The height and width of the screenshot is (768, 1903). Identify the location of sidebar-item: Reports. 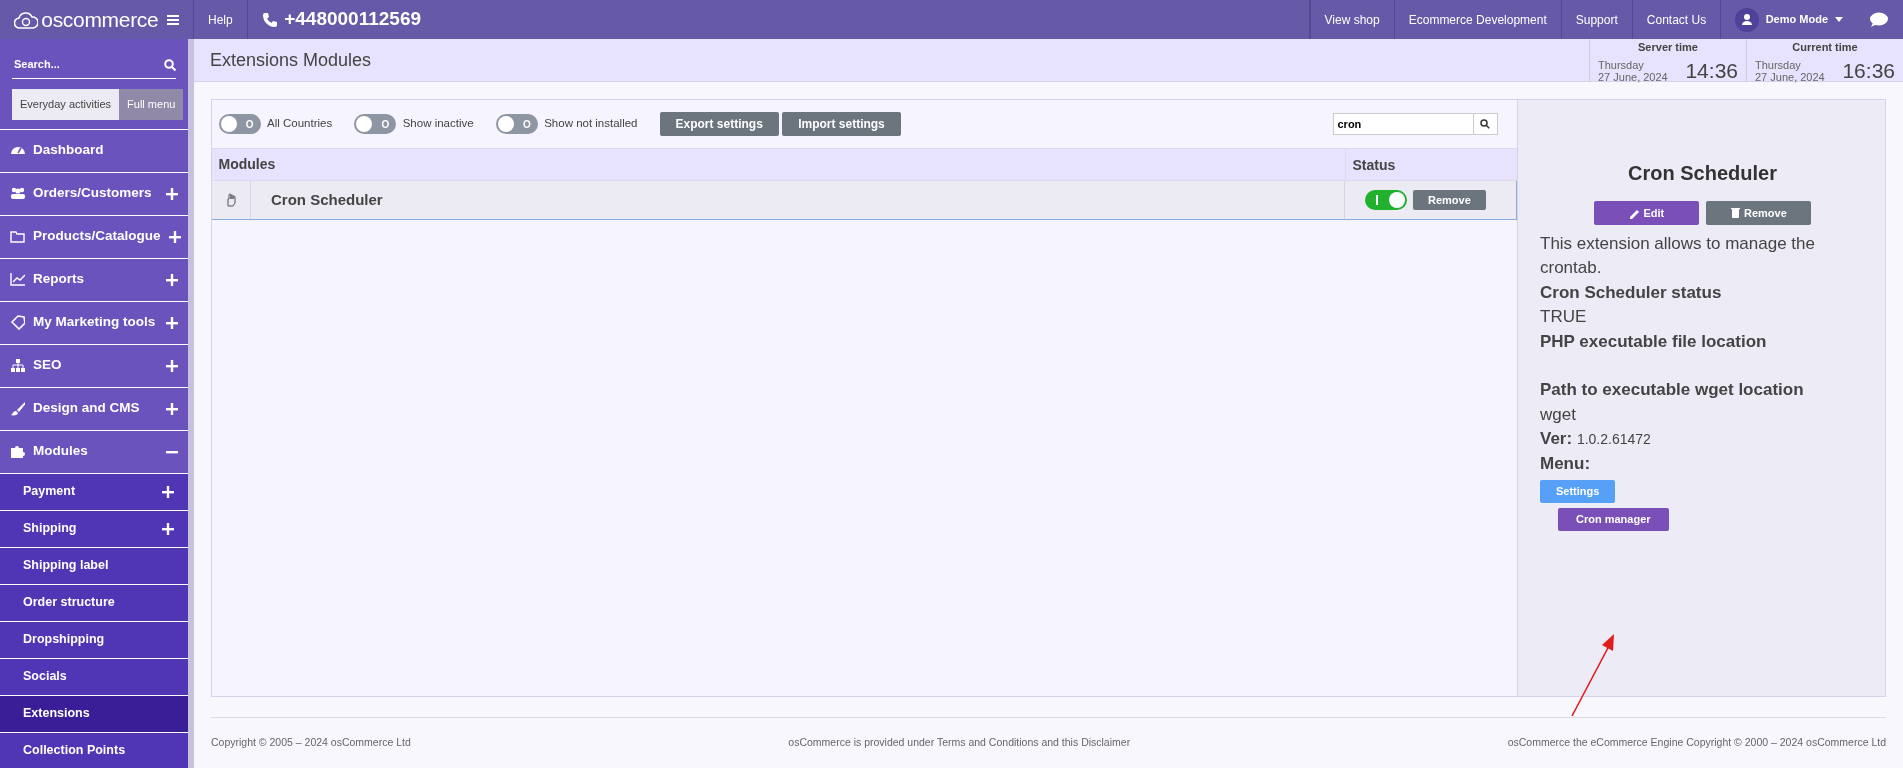
(94, 279).